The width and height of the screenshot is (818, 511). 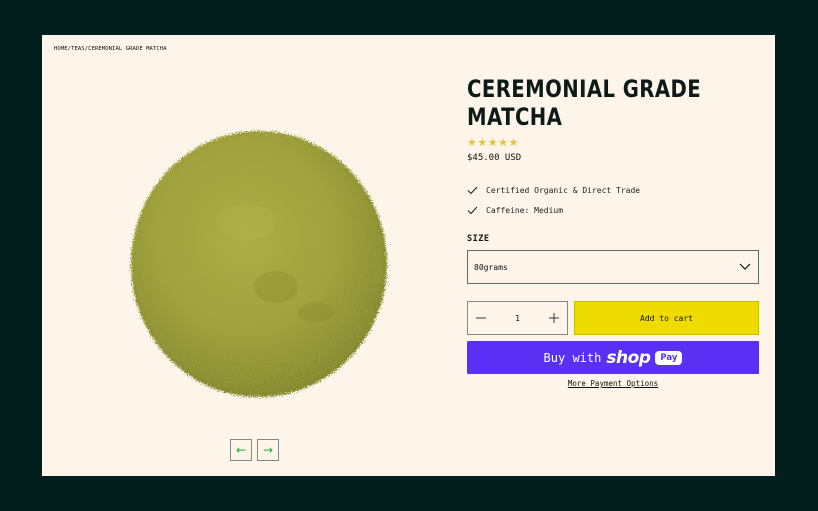 What do you see at coordinates (254, 450) in the screenshot?
I see `gallery-controls: ← →` at bounding box center [254, 450].